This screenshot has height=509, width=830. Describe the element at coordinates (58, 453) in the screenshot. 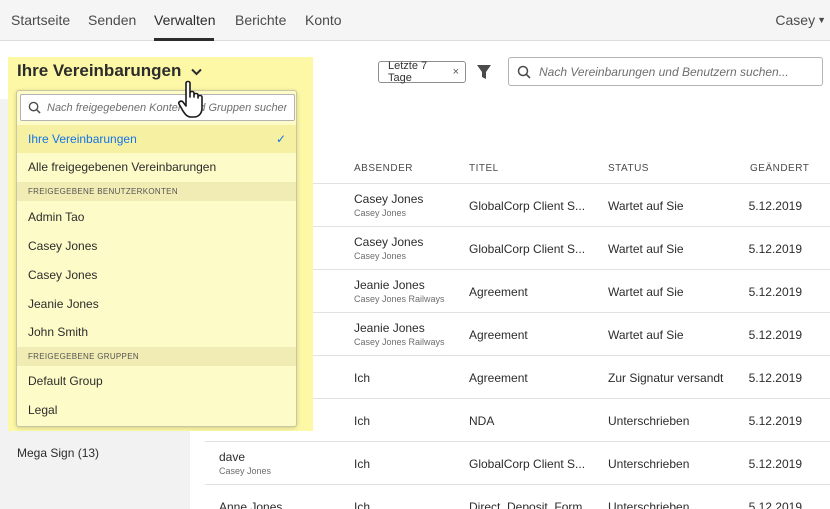

I see `sidebar-item-mega-sign: Mega Sign (13)` at that location.